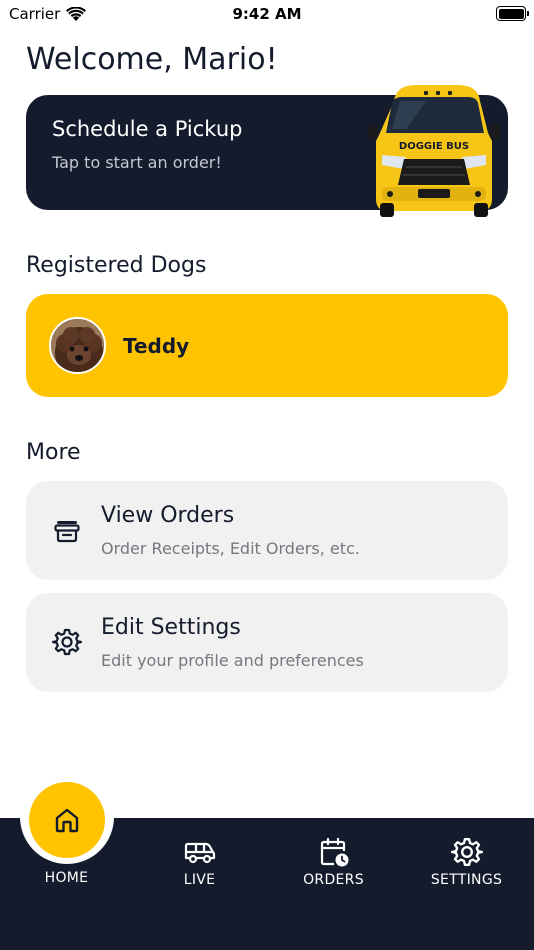 The height and width of the screenshot is (950, 534). I want to click on edit-settings-subtitle: Edit your profile and preferences, so click(232, 660).